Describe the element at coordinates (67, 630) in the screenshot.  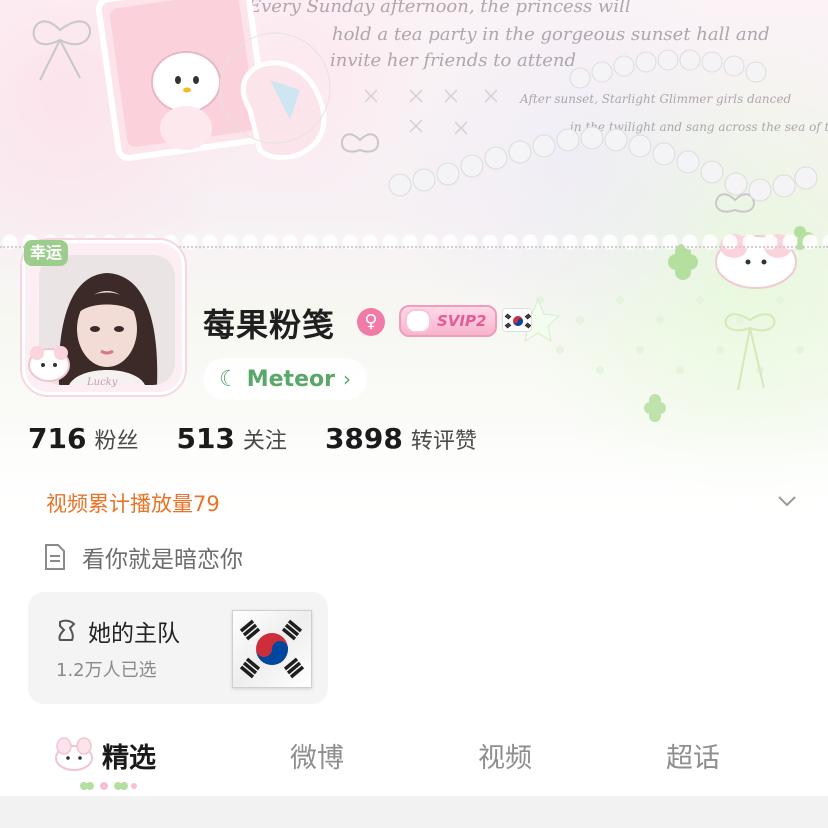
I see `jersey-icon` at that location.